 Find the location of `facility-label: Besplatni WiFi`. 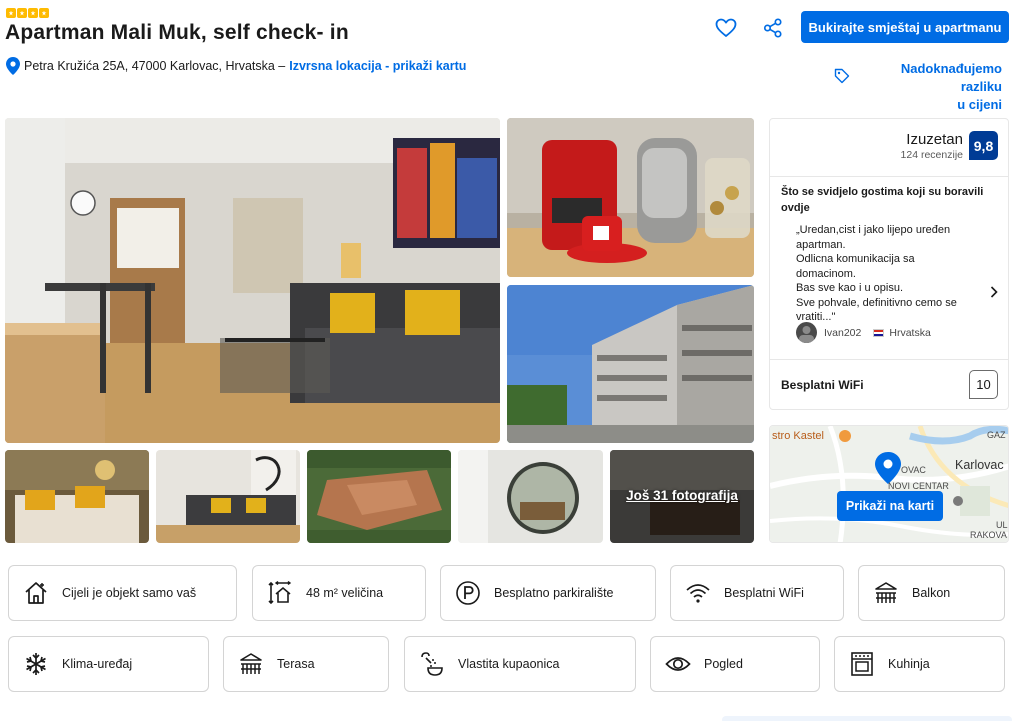

facility-label: Besplatni WiFi is located at coordinates (764, 593).